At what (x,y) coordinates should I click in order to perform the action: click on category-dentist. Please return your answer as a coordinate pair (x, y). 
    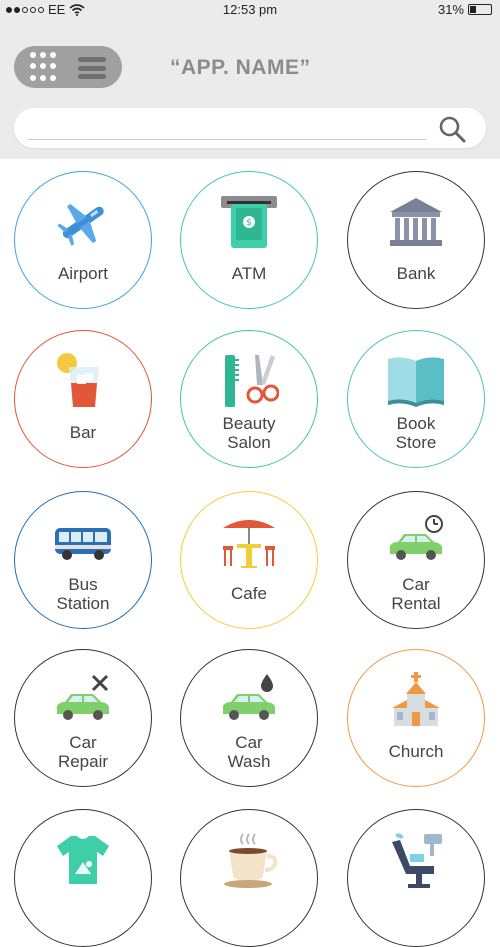
    Looking at the image, I should click on (416, 878).